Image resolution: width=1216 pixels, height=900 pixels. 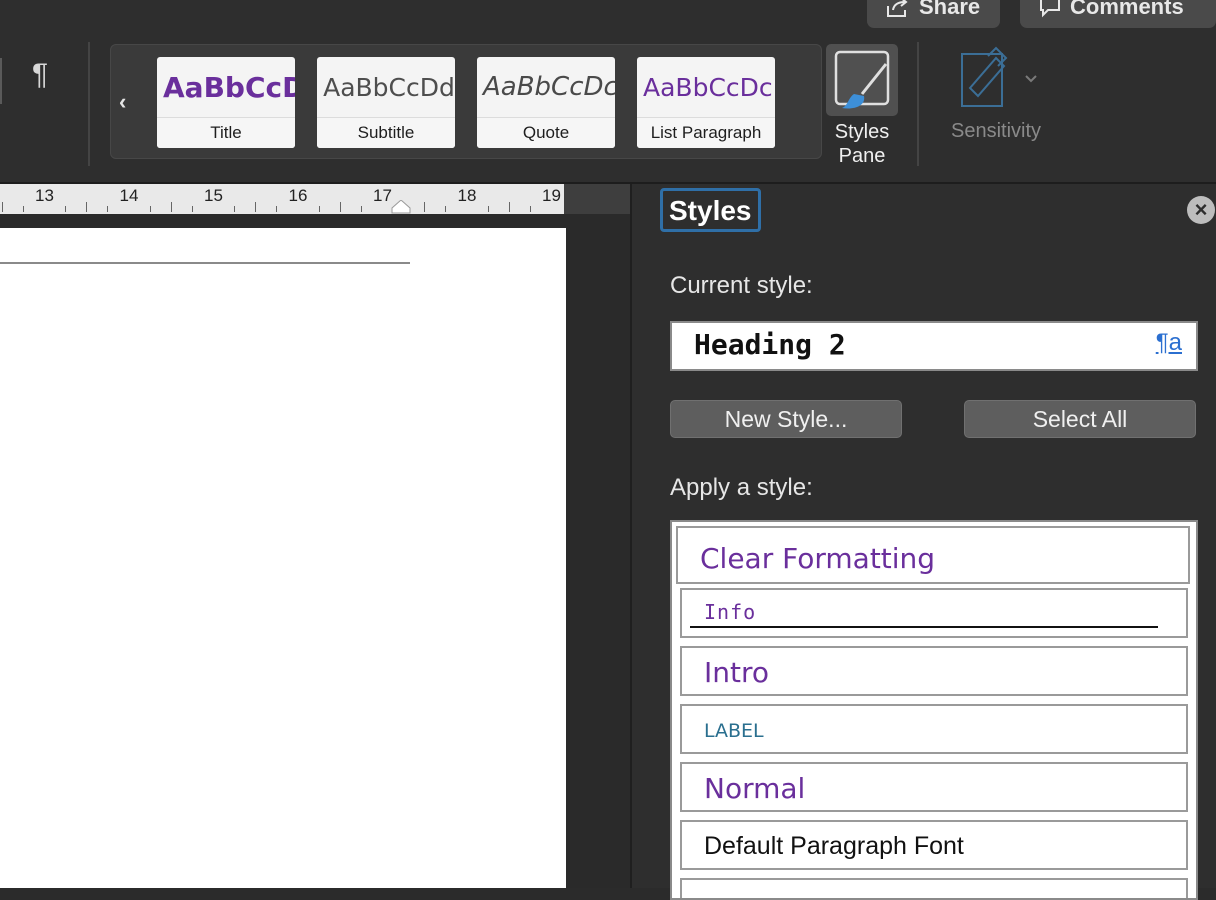 What do you see at coordinates (934, 787) in the screenshot?
I see `style-item-normal: Normal` at bounding box center [934, 787].